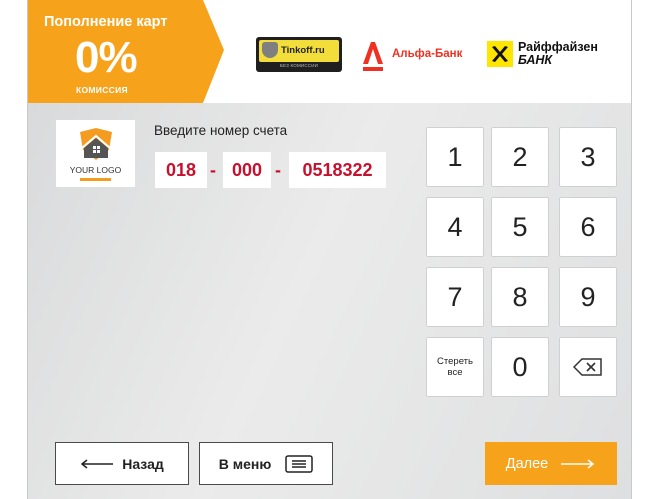 The width and height of the screenshot is (647, 499). Describe the element at coordinates (96, 144) in the screenshot. I see `house-logo-icon` at that location.